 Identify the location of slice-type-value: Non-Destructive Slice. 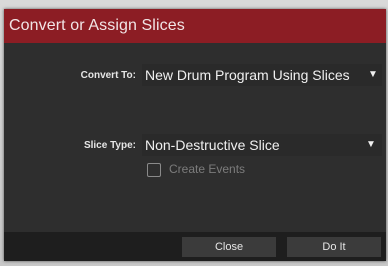
(212, 145).